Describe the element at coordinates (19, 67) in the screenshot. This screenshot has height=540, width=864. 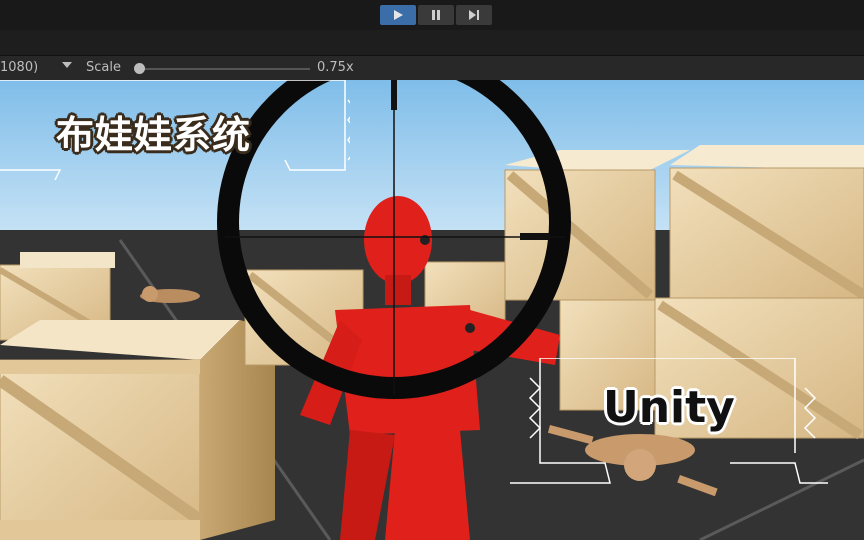
I see `resolution-dropdown: 1080)` at that location.